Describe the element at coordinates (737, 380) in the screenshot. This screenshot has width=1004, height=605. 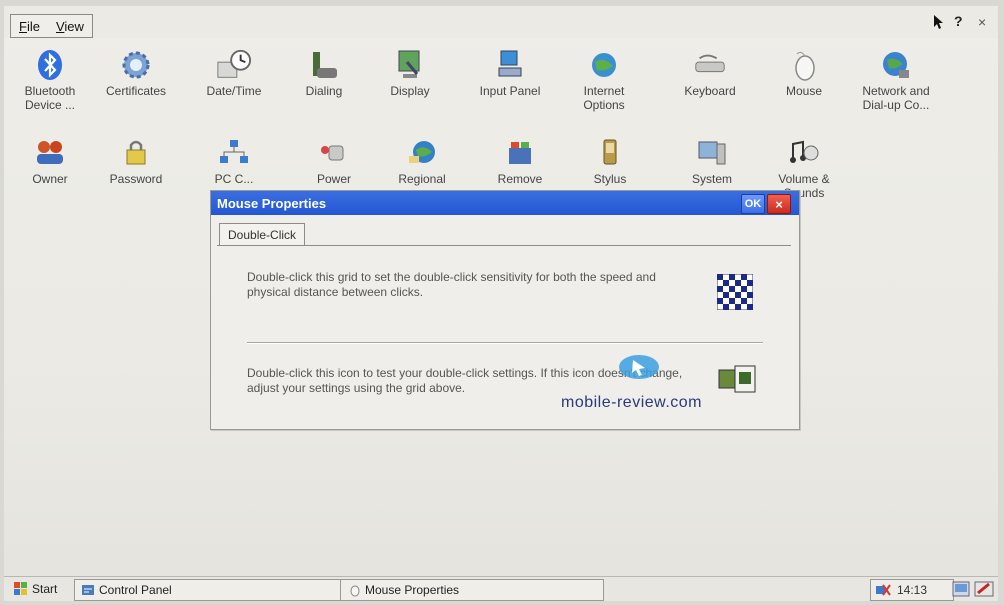
I see `double-click-test-icon` at that location.